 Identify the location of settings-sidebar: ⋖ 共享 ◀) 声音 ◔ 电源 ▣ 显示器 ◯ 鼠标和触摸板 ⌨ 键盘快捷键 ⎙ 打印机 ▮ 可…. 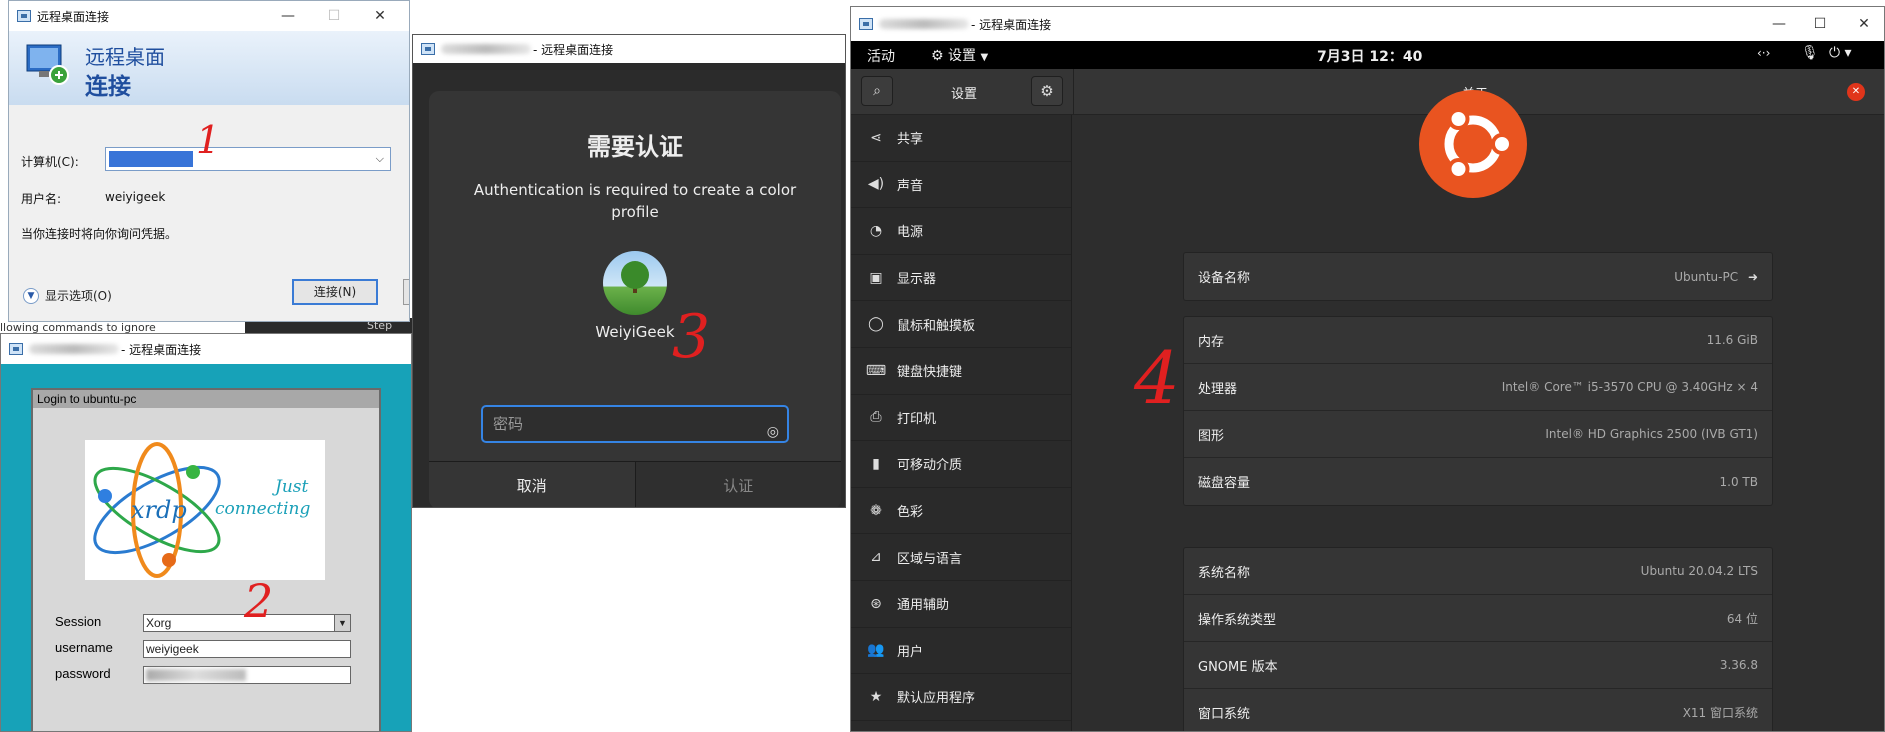
(961, 423).